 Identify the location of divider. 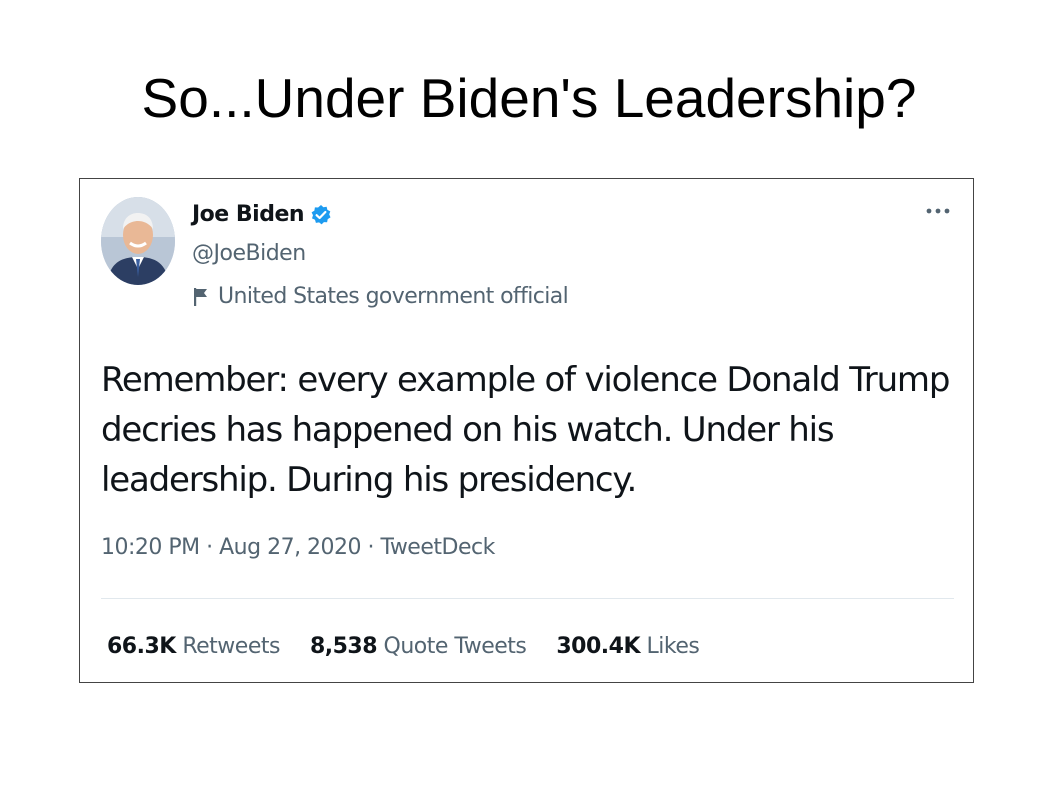
(527, 598).